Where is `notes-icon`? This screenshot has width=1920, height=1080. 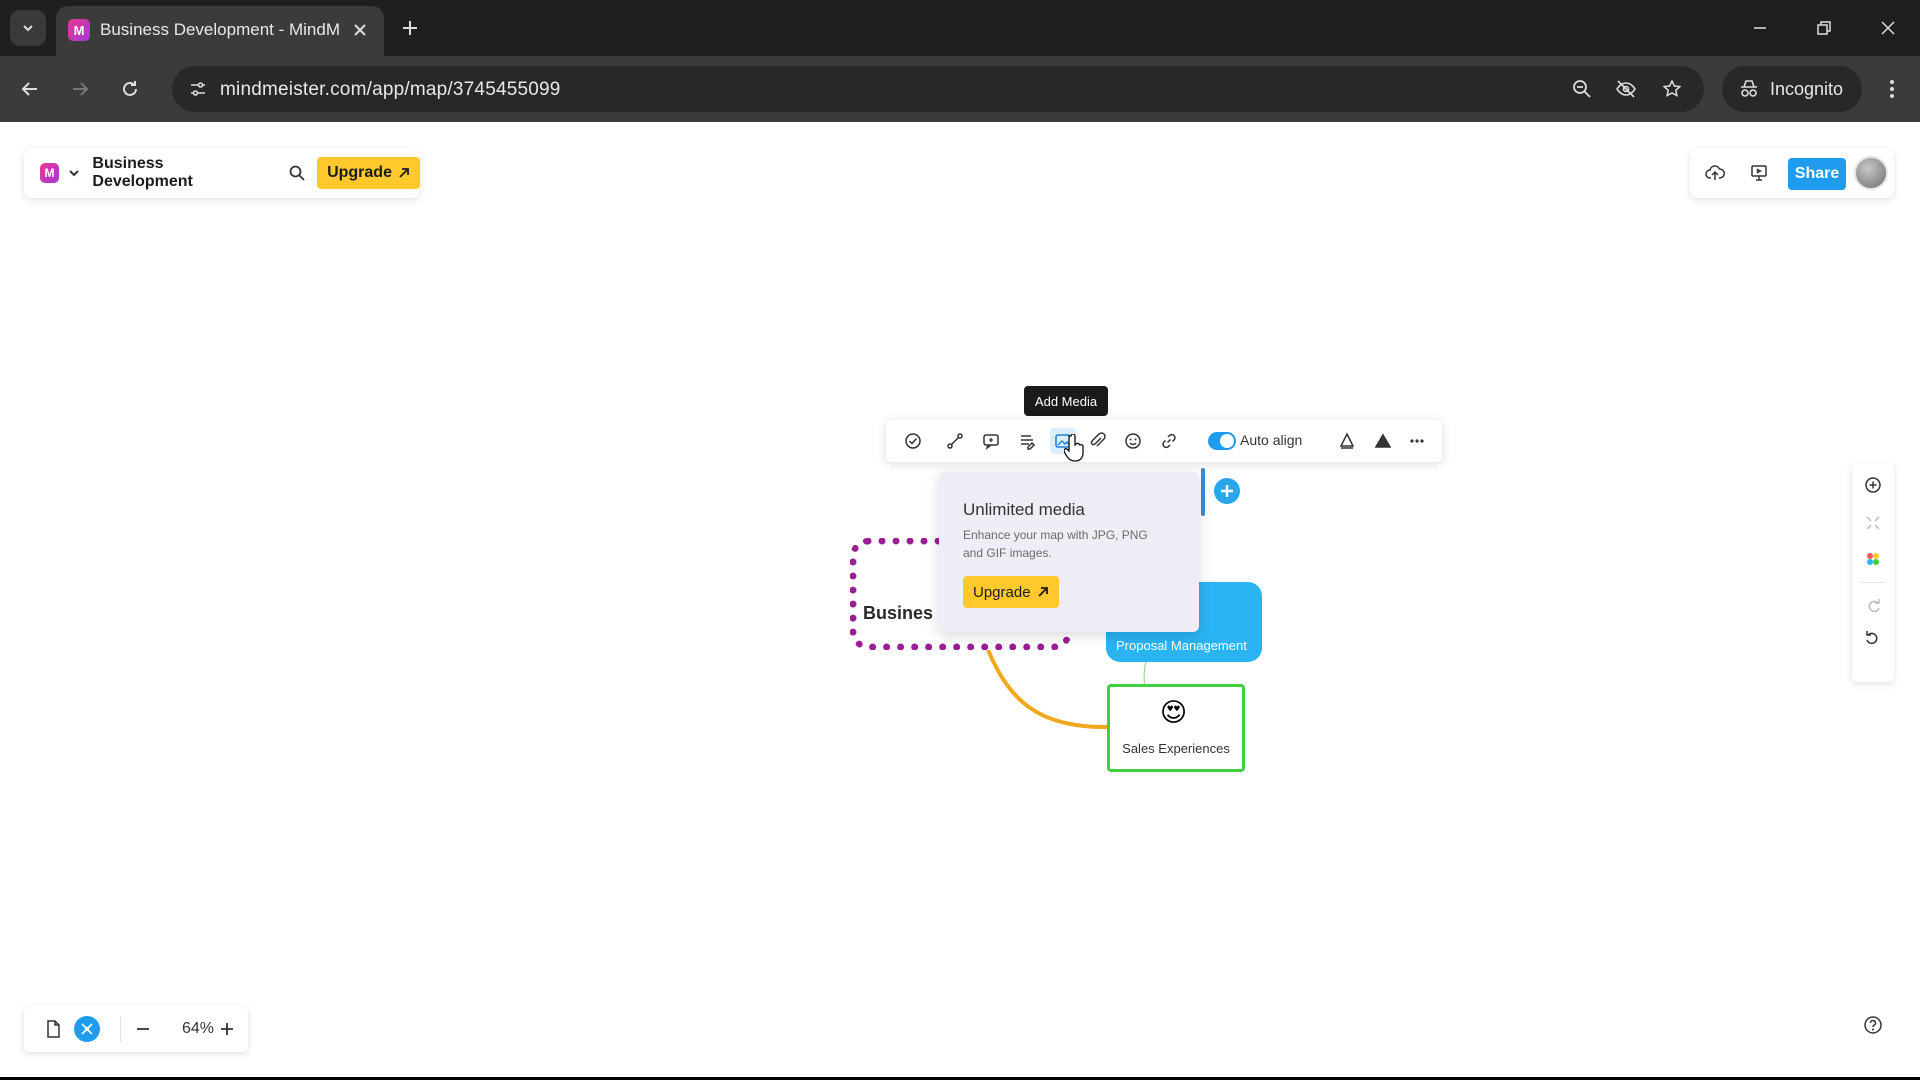
notes-icon is located at coordinates (1028, 442).